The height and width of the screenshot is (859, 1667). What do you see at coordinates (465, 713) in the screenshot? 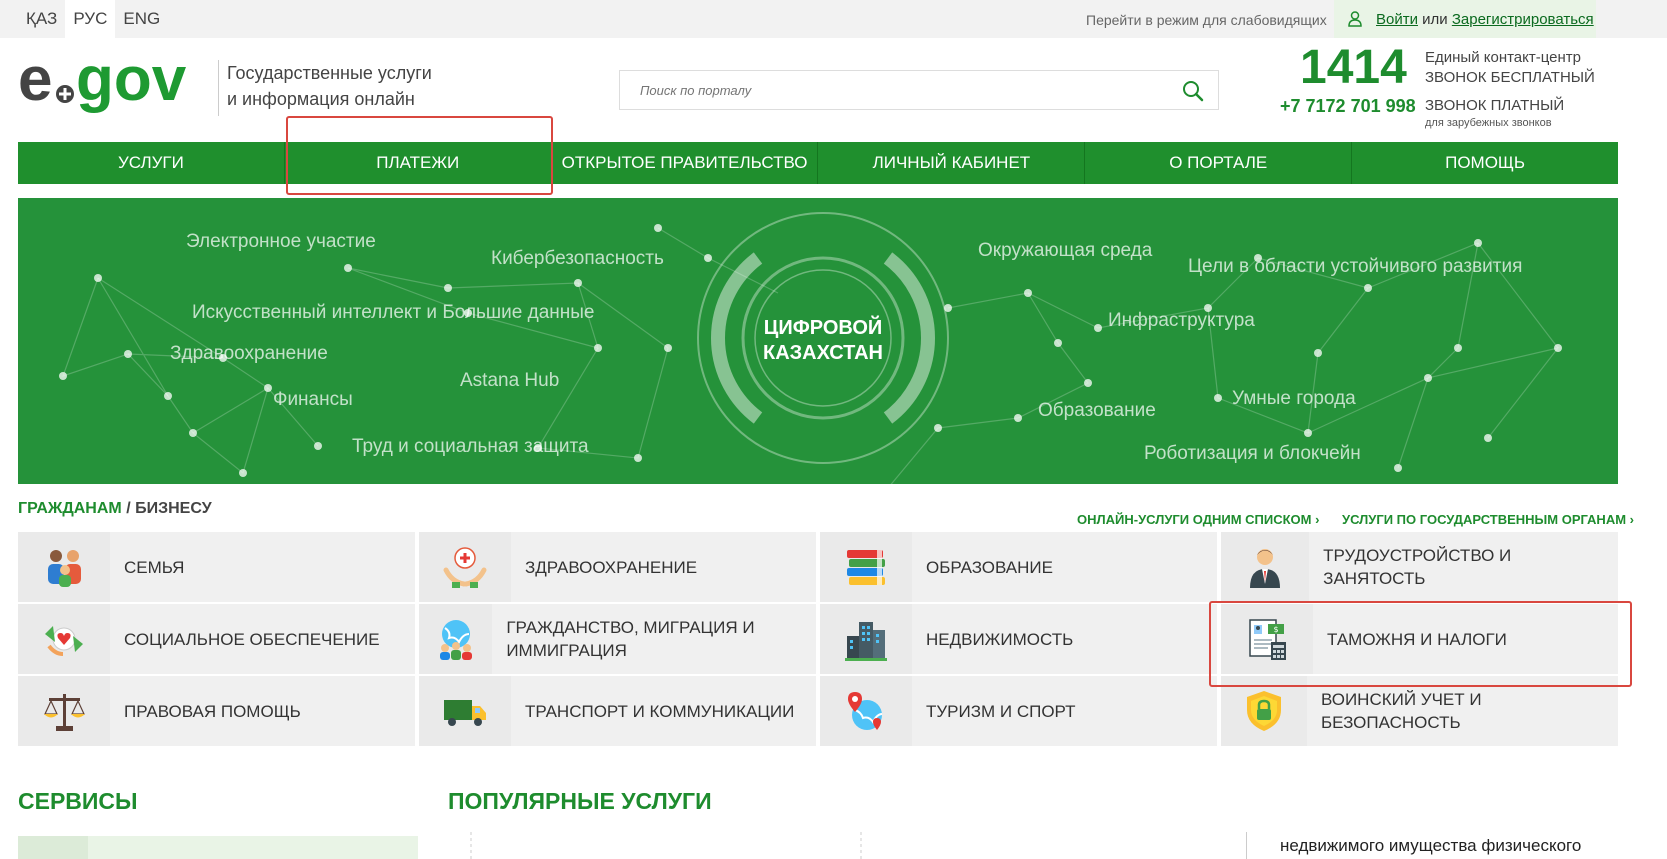
I see `truck-icon` at bounding box center [465, 713].